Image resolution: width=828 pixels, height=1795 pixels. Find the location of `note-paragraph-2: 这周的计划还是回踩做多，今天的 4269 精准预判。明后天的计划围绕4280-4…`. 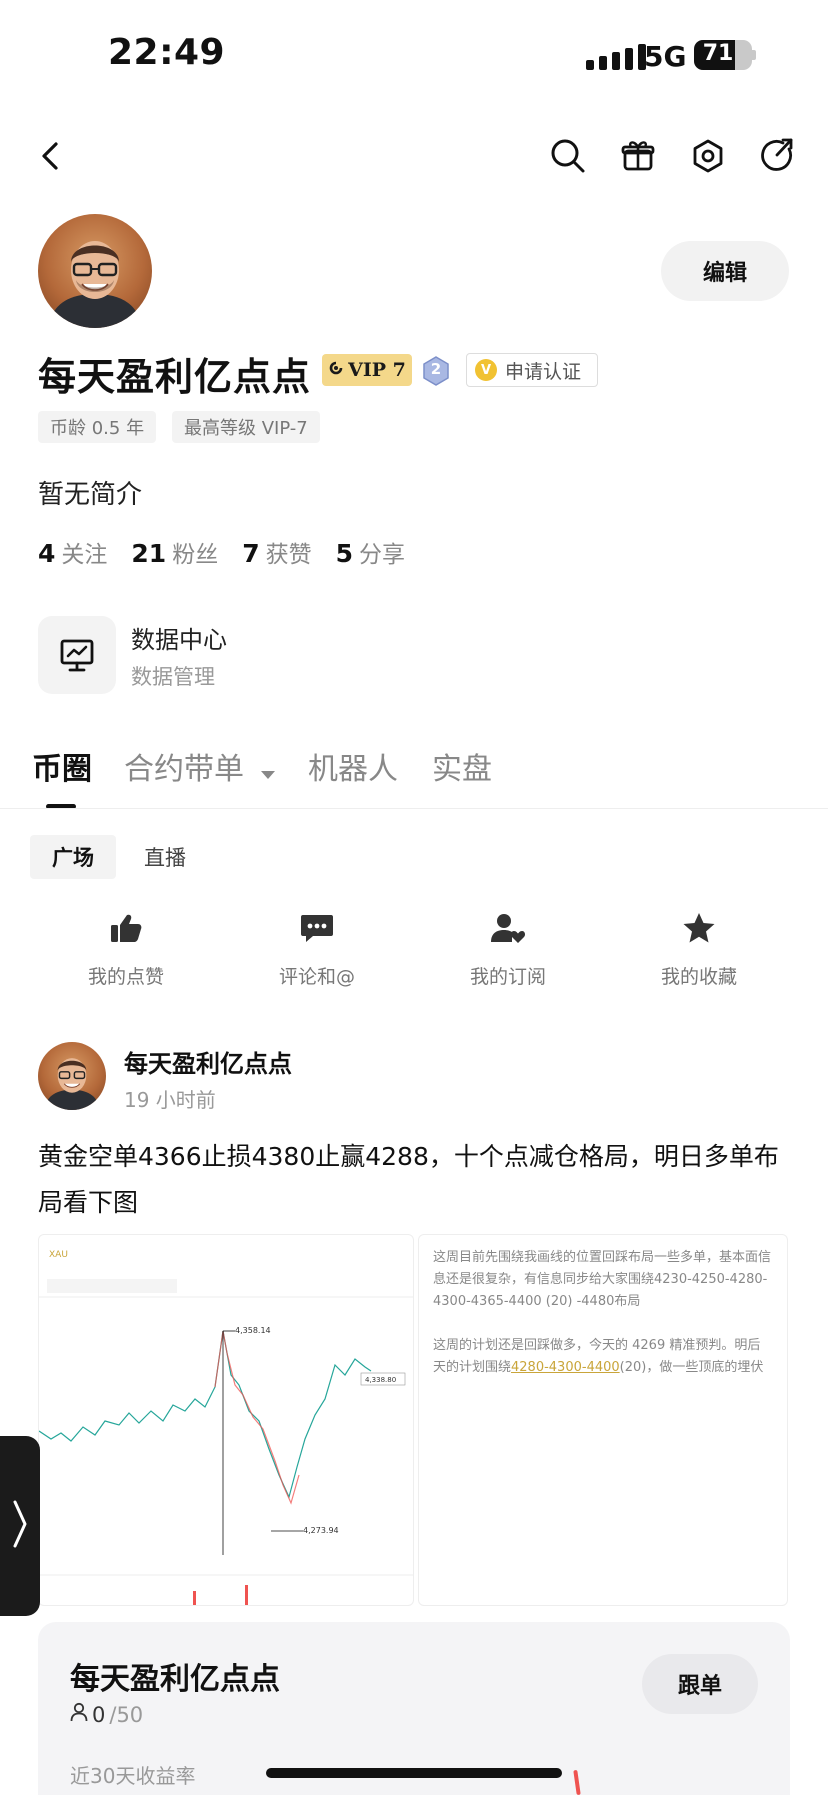

note-paragraph-2: 这周的计划还是回踩做多，今天的 4269 精准预判。明后天的计划围绕4280-4… is located at coordinates (603, 1357).